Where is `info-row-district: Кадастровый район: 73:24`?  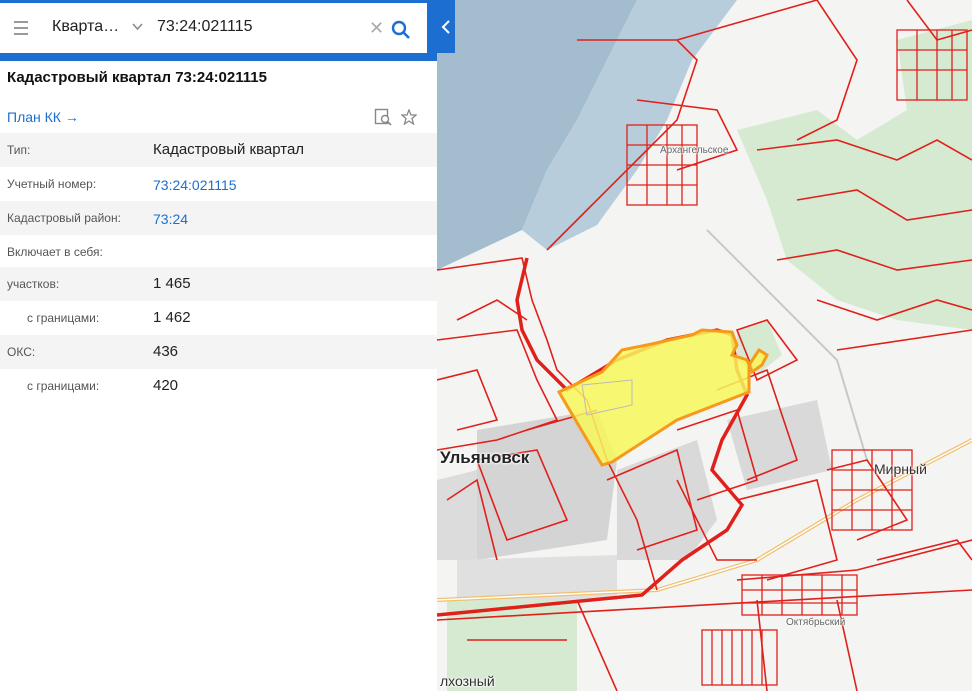
info-row-district: Кадастровый район: 73:24 is located at coordinates (218, 218).